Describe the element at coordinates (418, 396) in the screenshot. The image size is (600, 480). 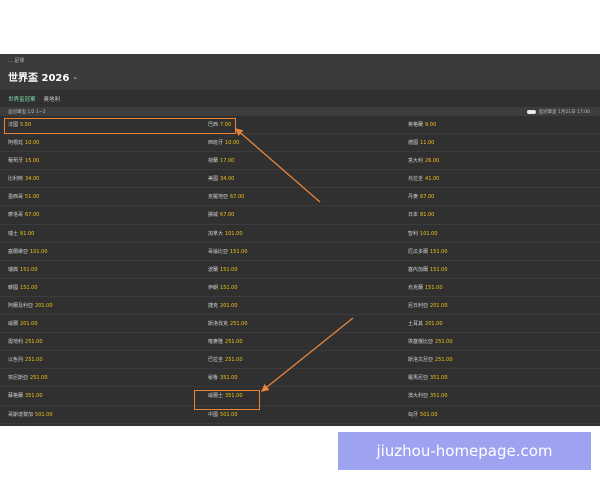
I see `team-name: 澳大利亞` at that location.